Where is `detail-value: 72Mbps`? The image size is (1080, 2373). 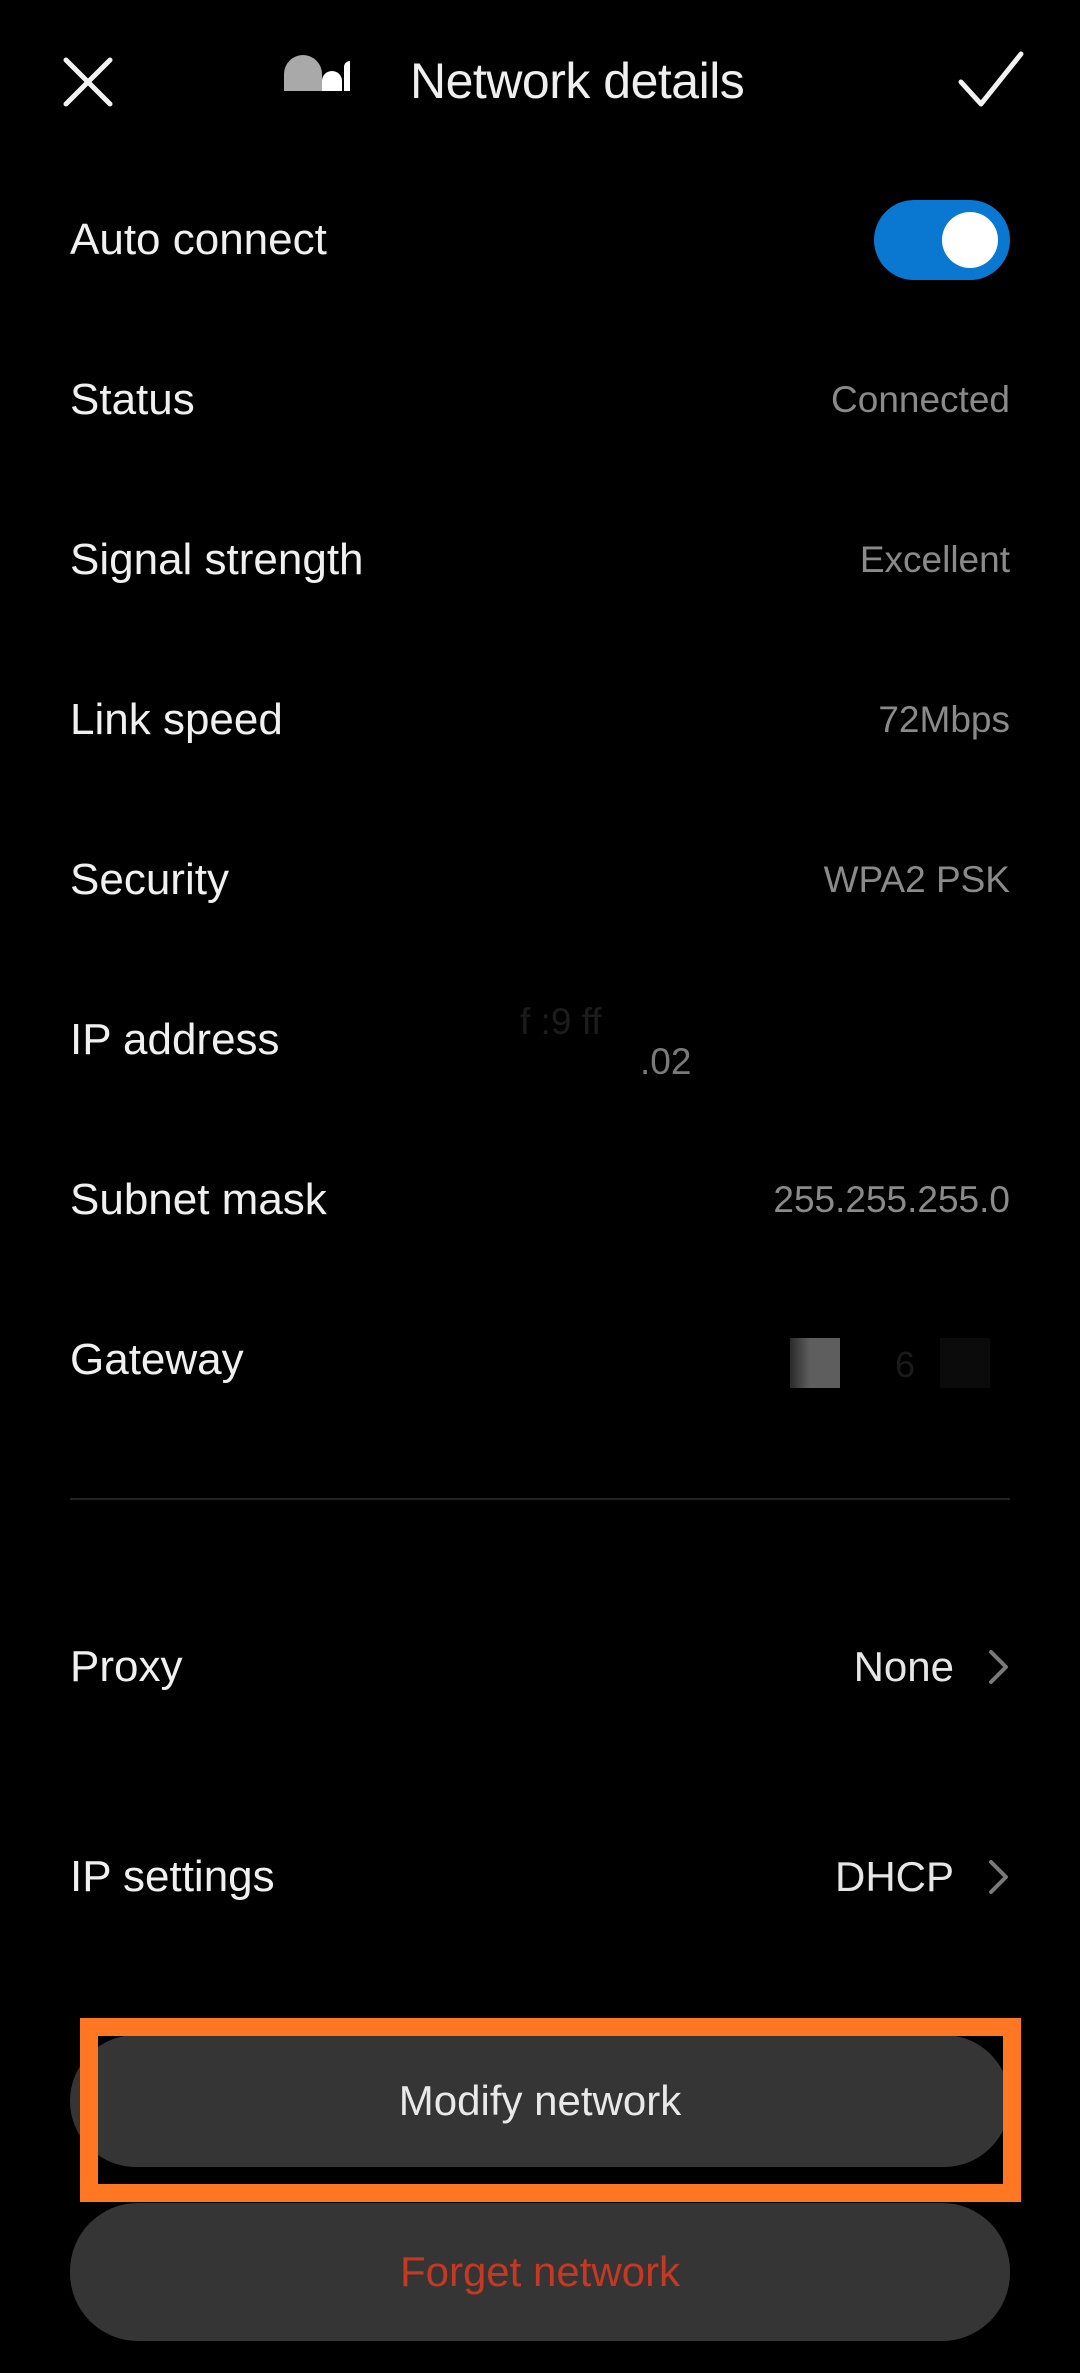 detail-value: 72Mbps is located at coordinates (944, 719).